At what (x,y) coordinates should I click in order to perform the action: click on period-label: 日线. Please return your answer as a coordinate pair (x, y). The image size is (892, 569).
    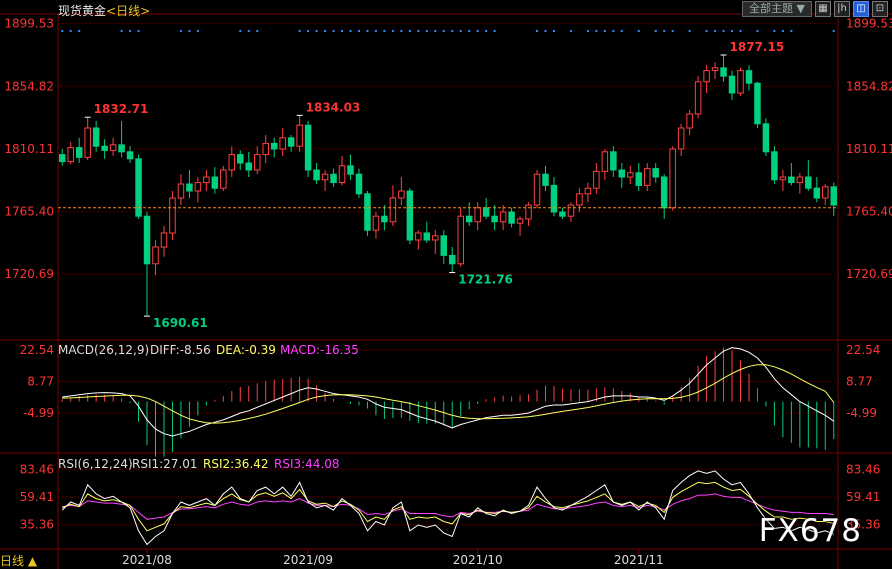
    Looking at the image, I should click on (128, 11).